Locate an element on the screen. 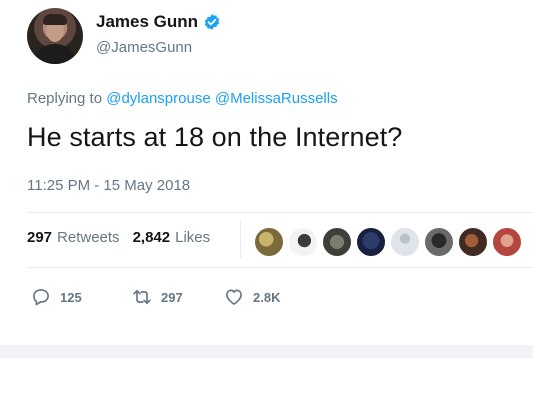 The height and width of the screenshot is (400, 533). reply-button: 125 is located at coordinates (56, 297).